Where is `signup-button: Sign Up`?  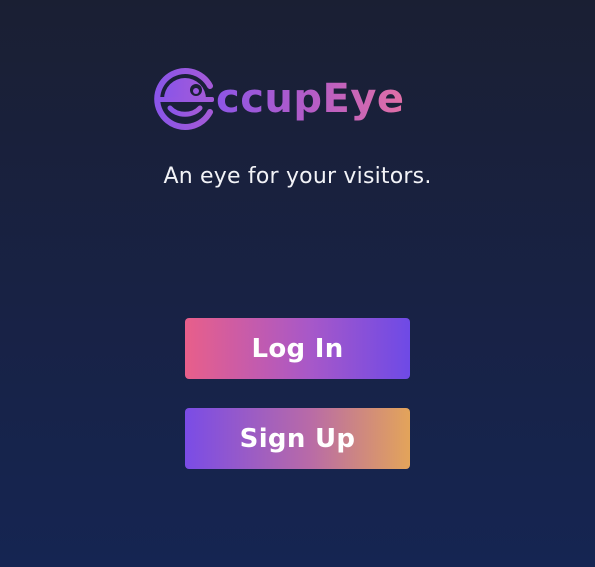
signup-button: Sign Up is located at coordinates (297, 438).